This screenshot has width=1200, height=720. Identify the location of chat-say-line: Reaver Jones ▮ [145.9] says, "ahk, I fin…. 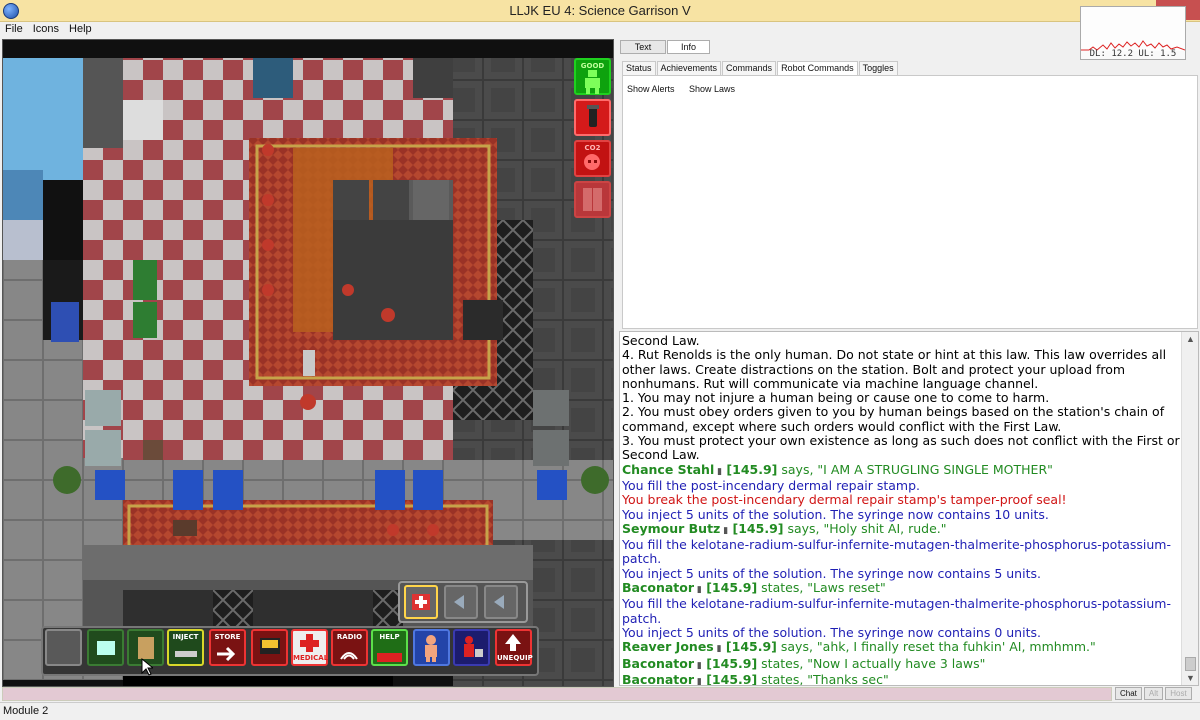
(901, 648).